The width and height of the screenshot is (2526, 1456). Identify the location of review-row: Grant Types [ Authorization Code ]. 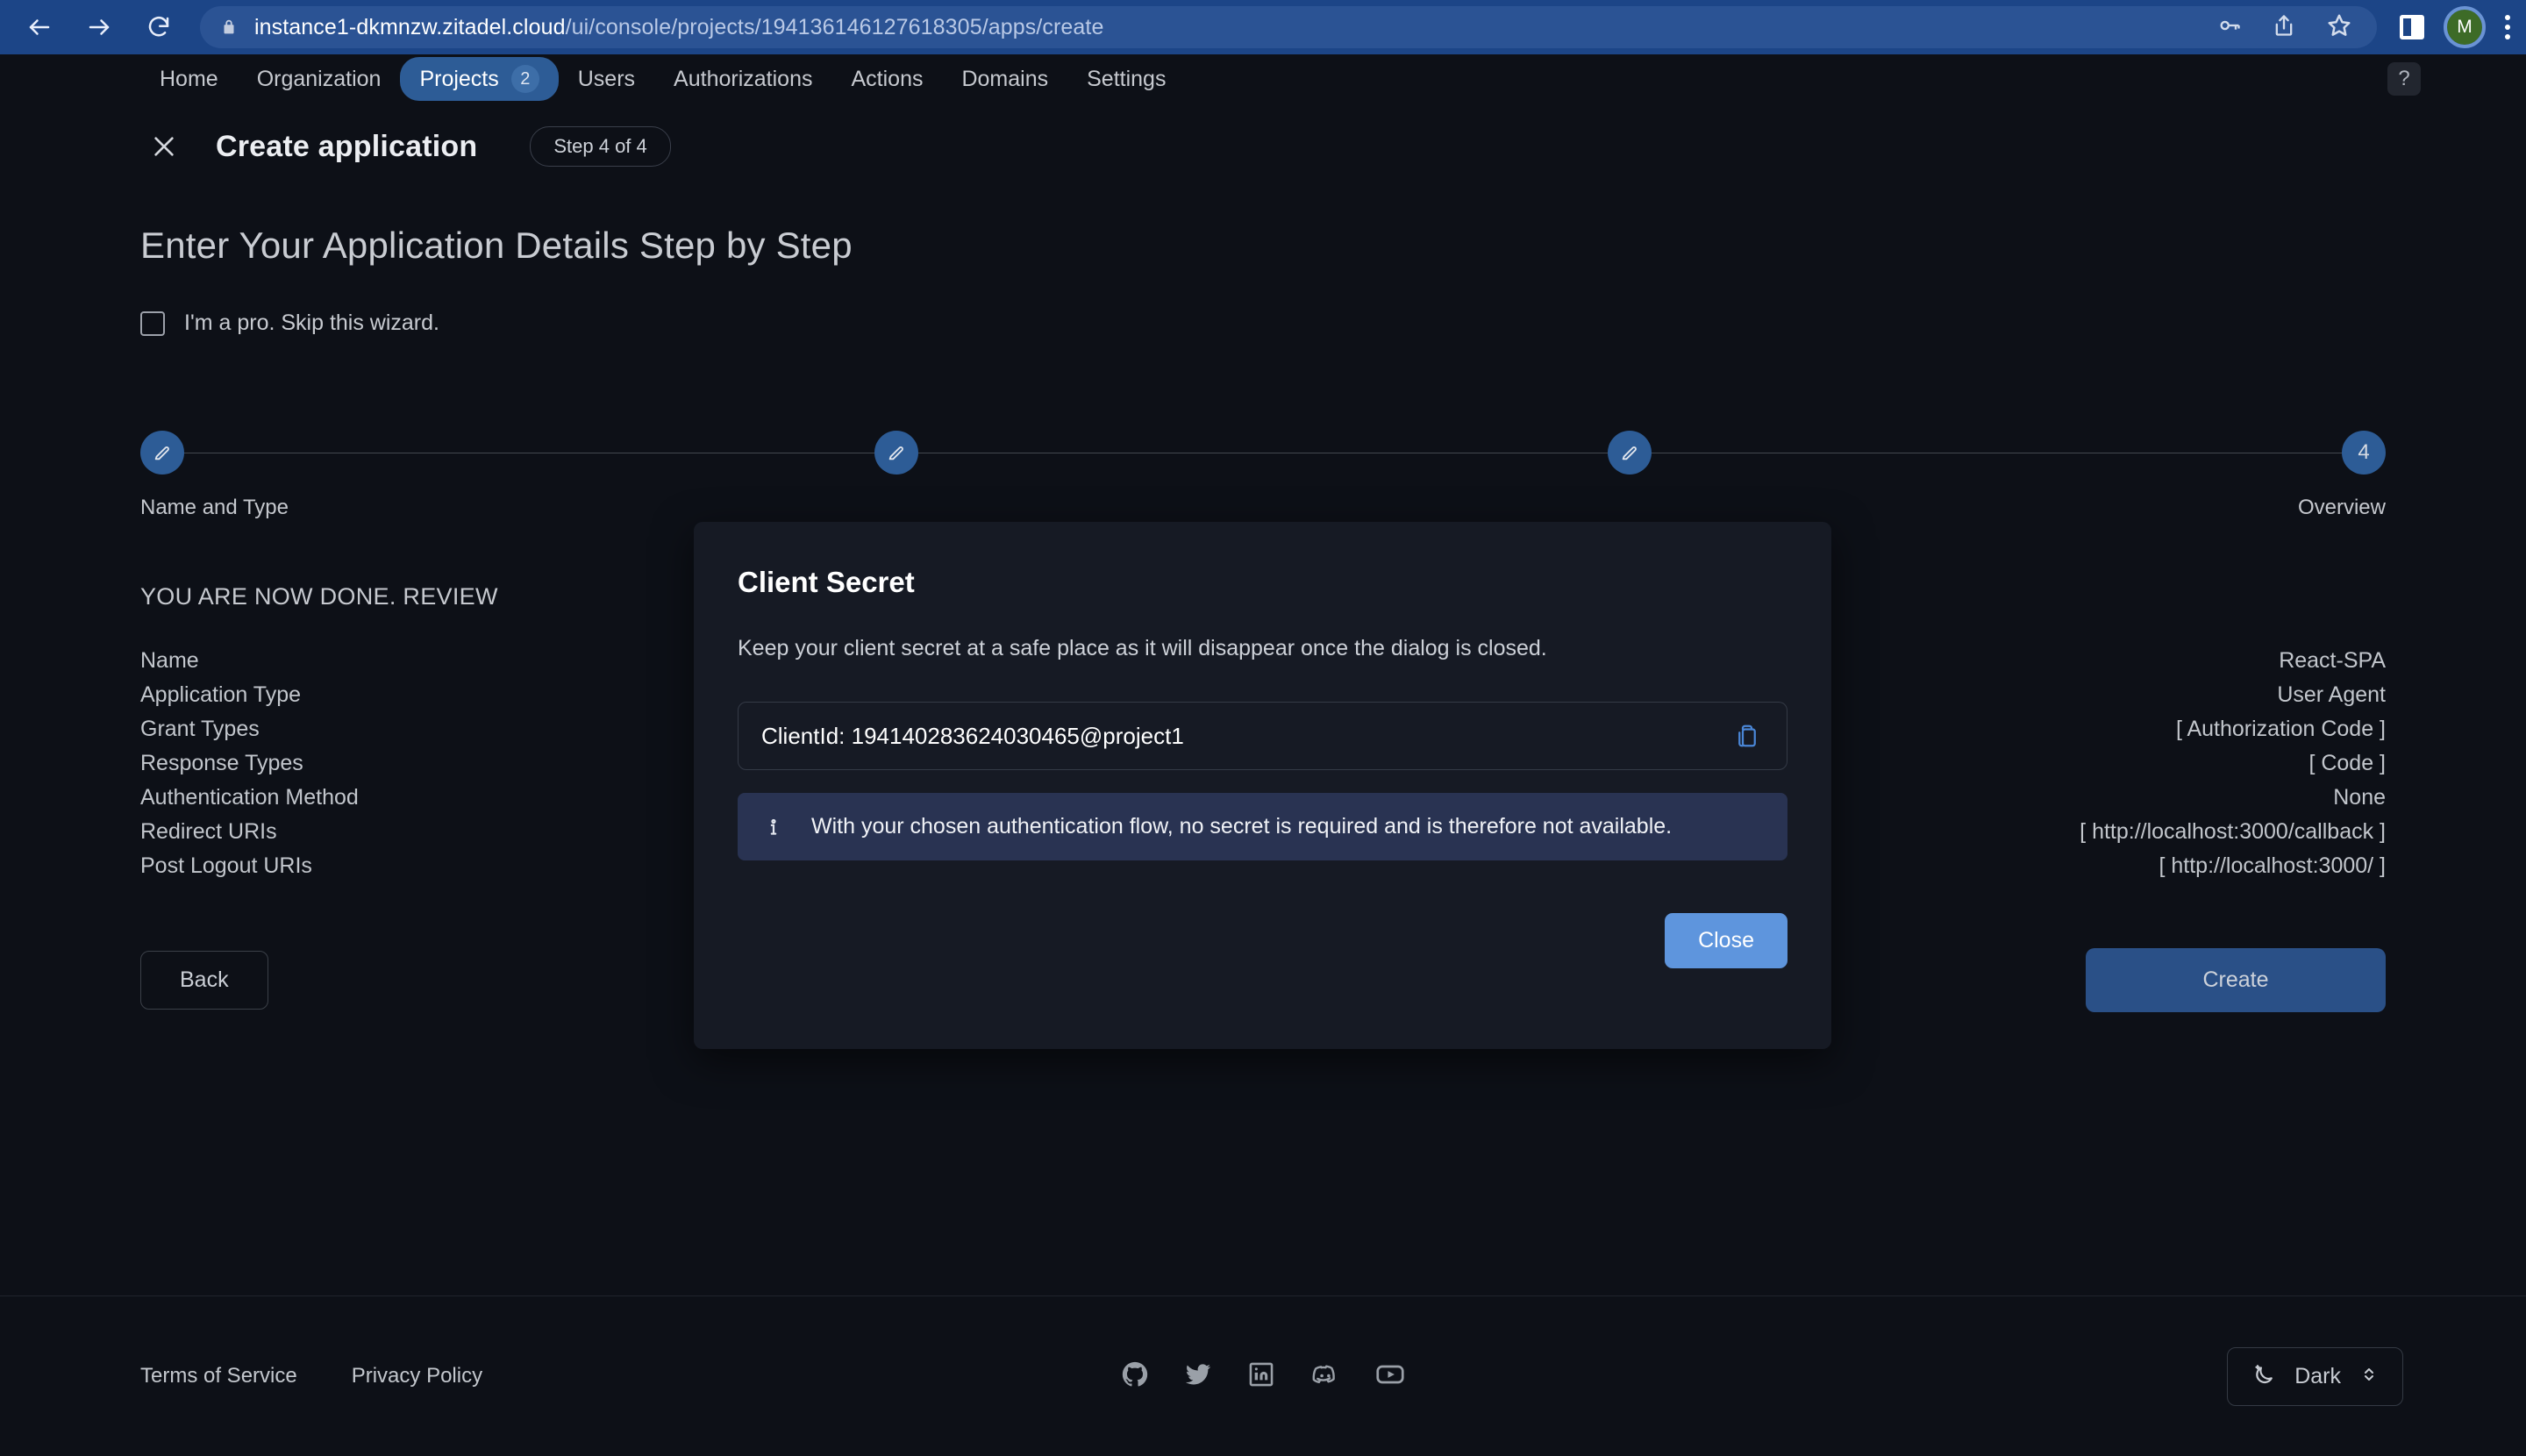
(1263, 729).